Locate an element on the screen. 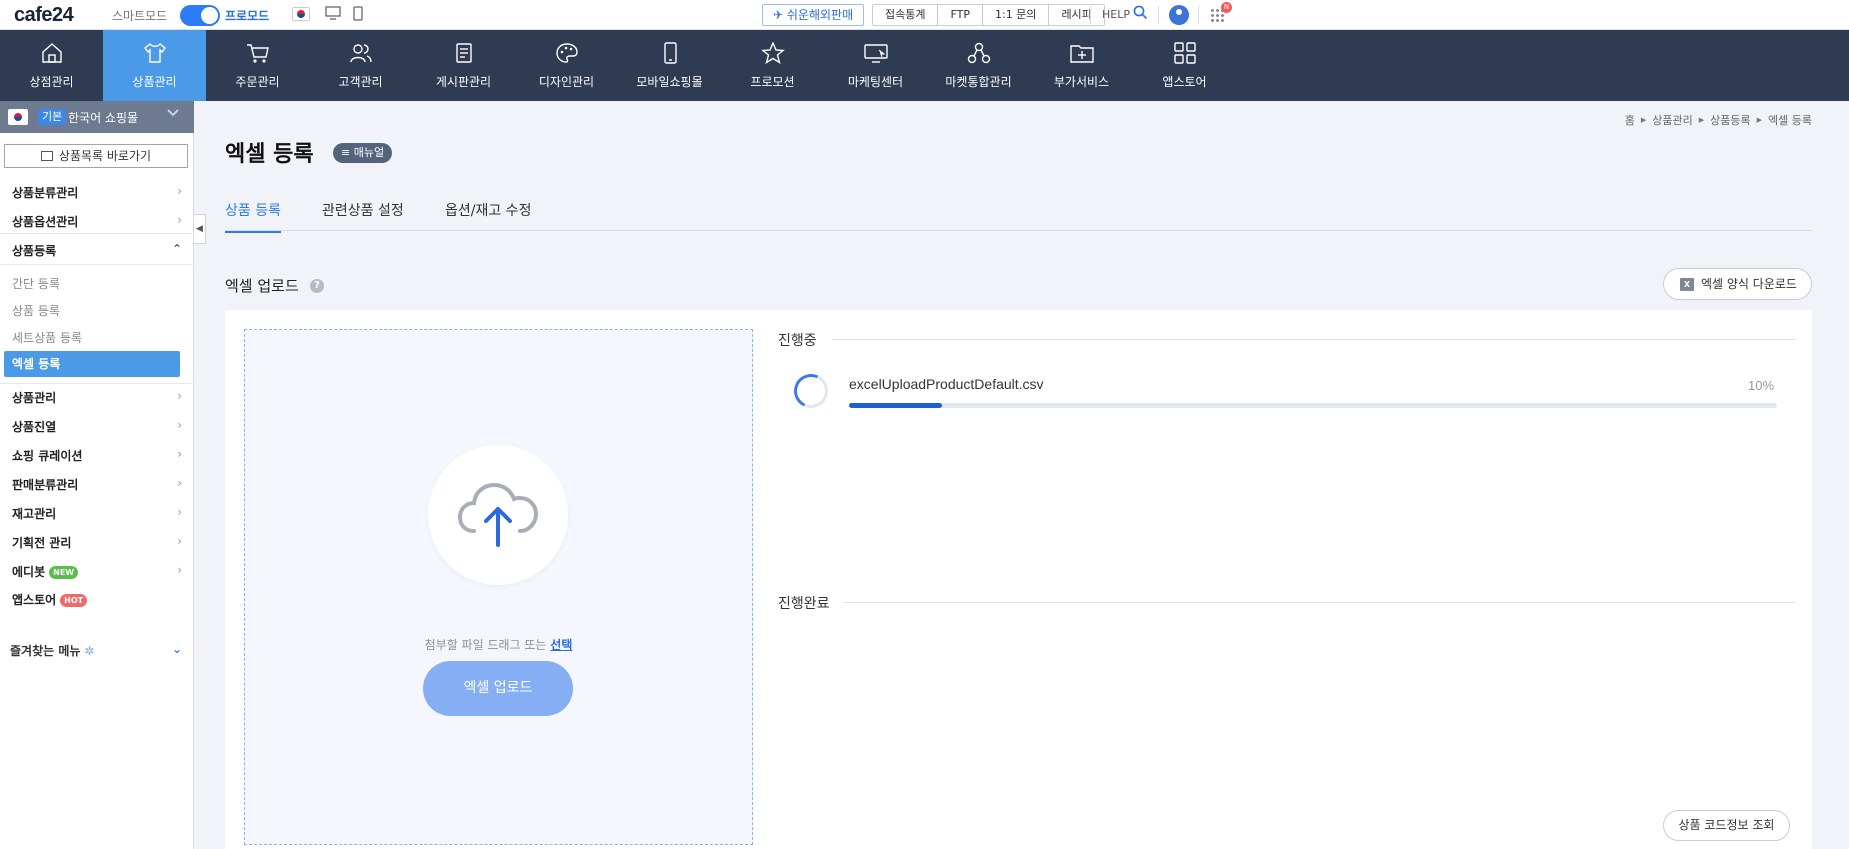 This screenshot has width=1849, height=849. page-title: 엑셀 등록 is located at coordinates (269, 154).